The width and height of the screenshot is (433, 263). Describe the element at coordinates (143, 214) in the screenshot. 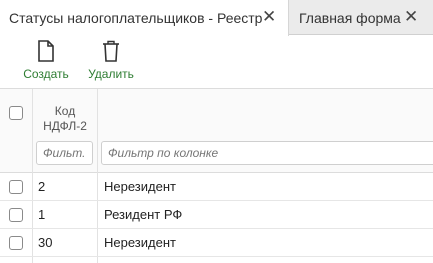

I see `cell-name: Резидент РФ` at that location.